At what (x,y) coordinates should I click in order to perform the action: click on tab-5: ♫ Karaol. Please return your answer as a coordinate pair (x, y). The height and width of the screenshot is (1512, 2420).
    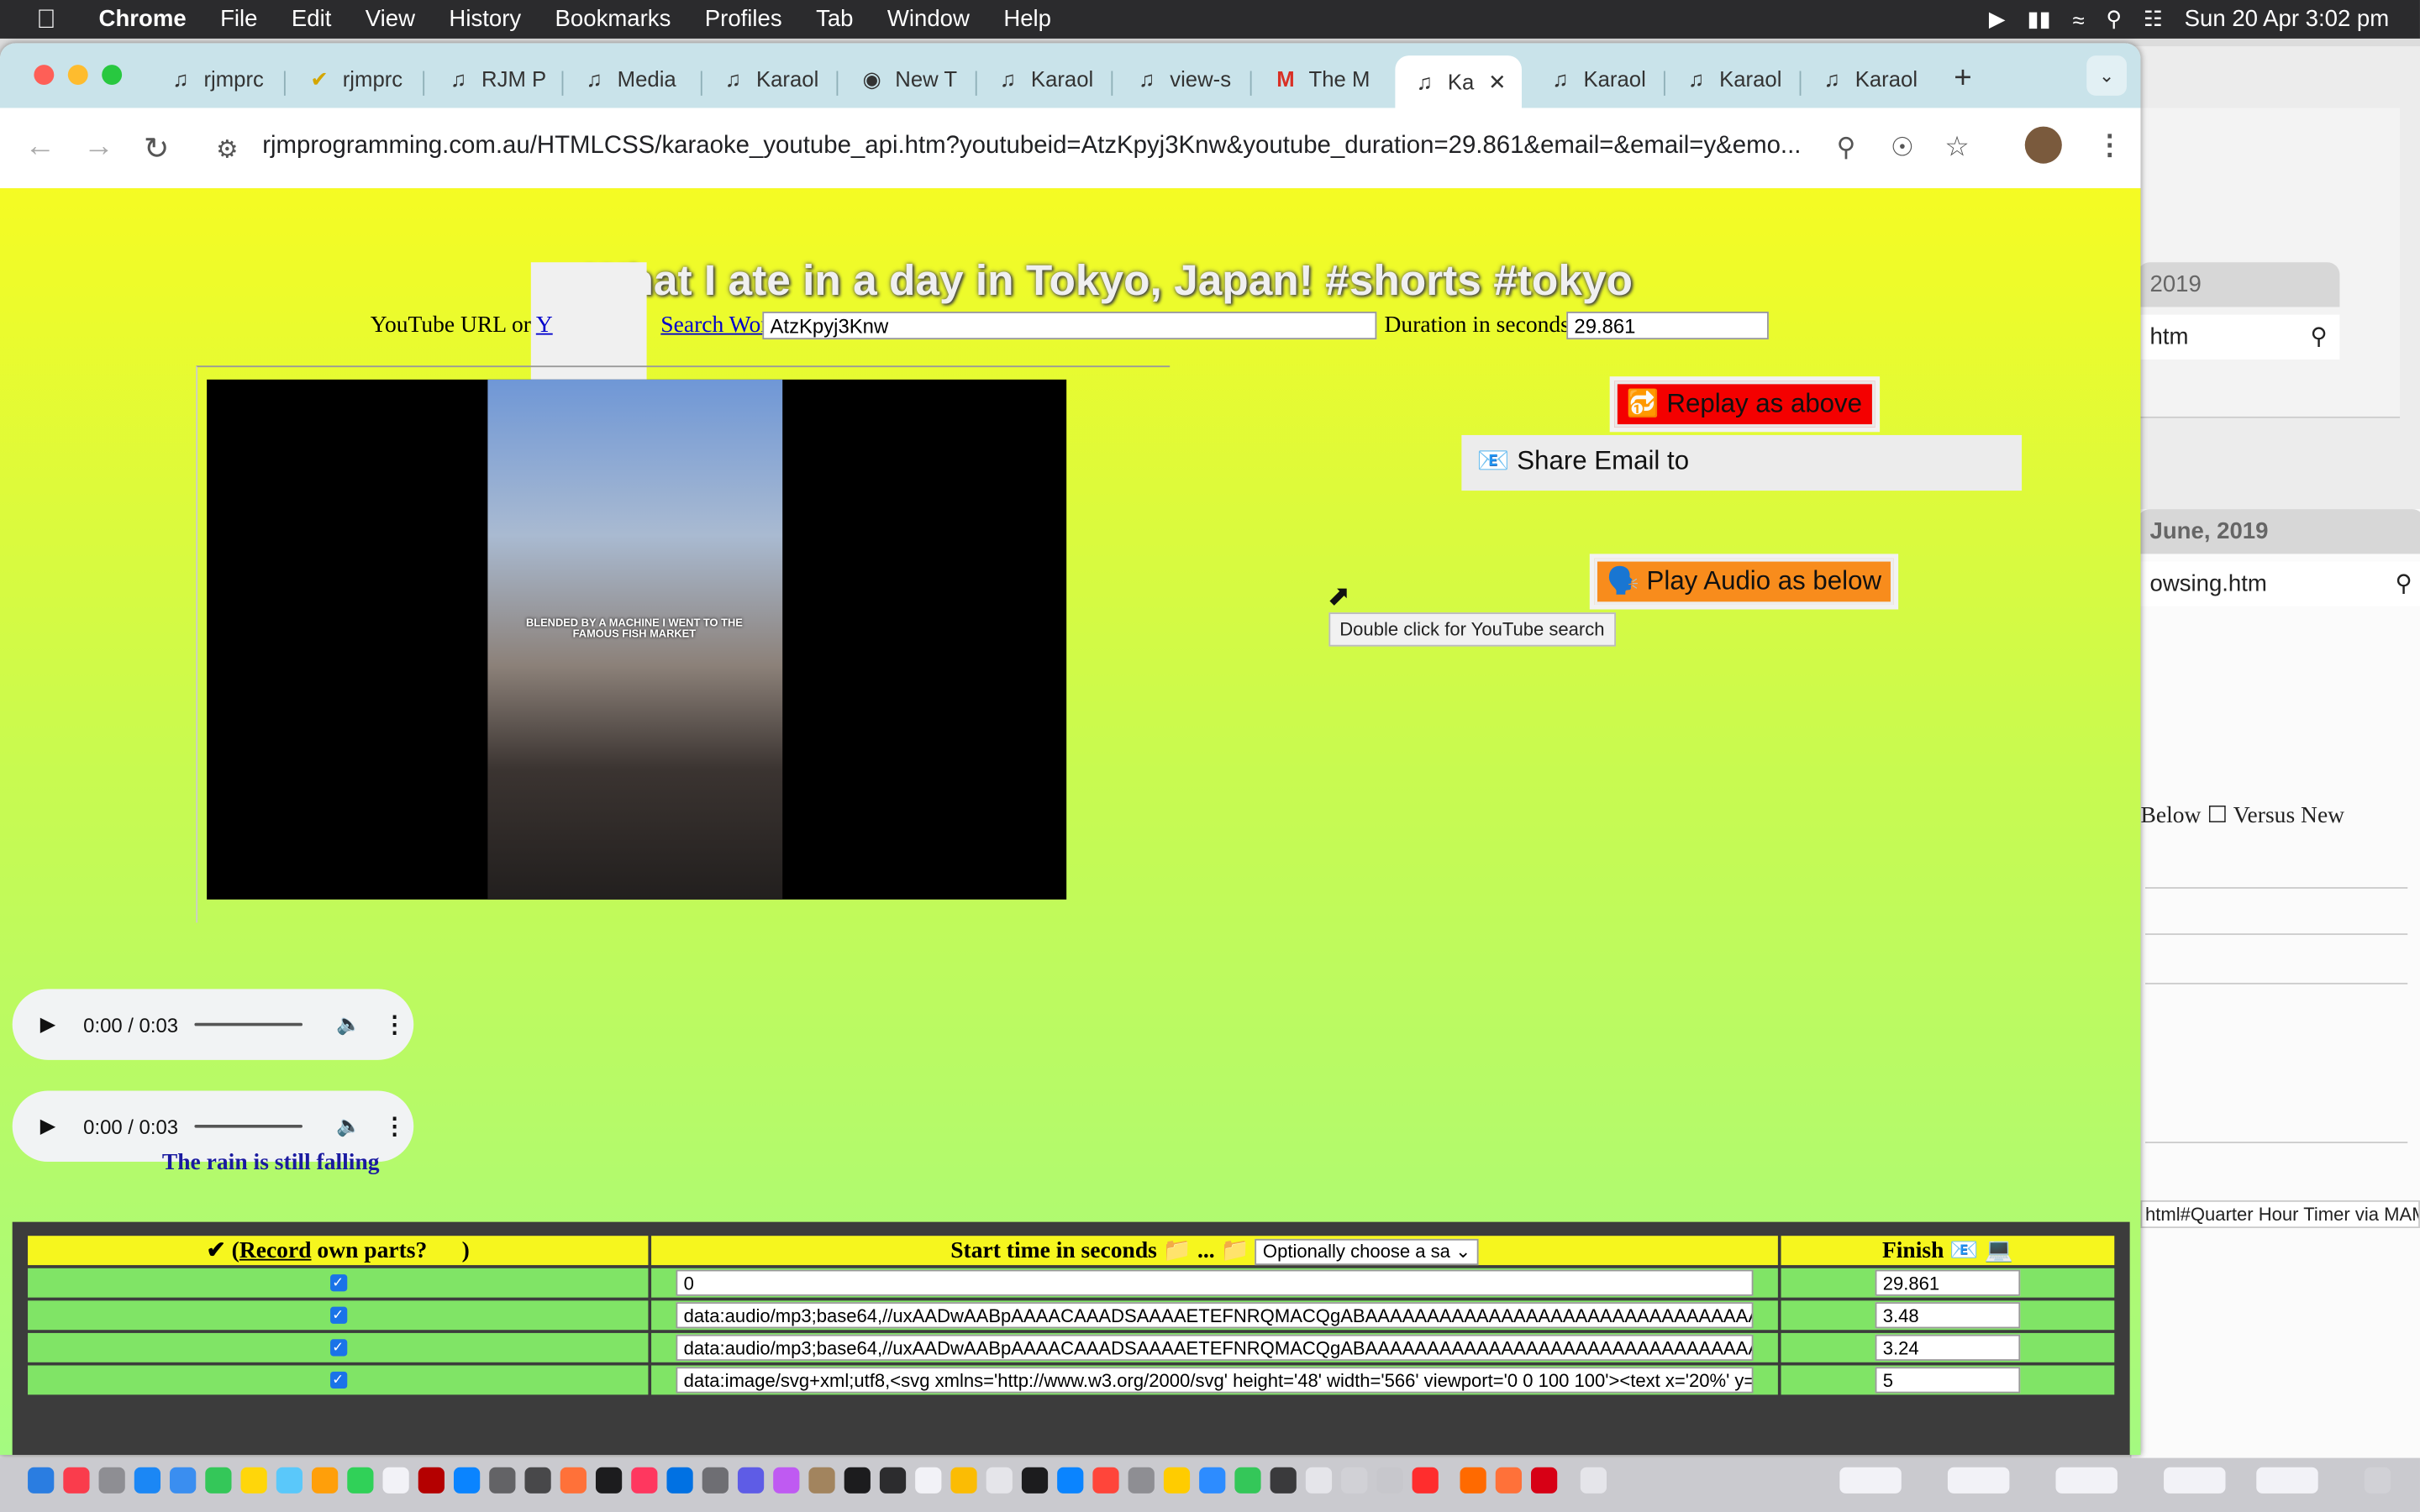
    Looking at the image, I should click on (769, 78).